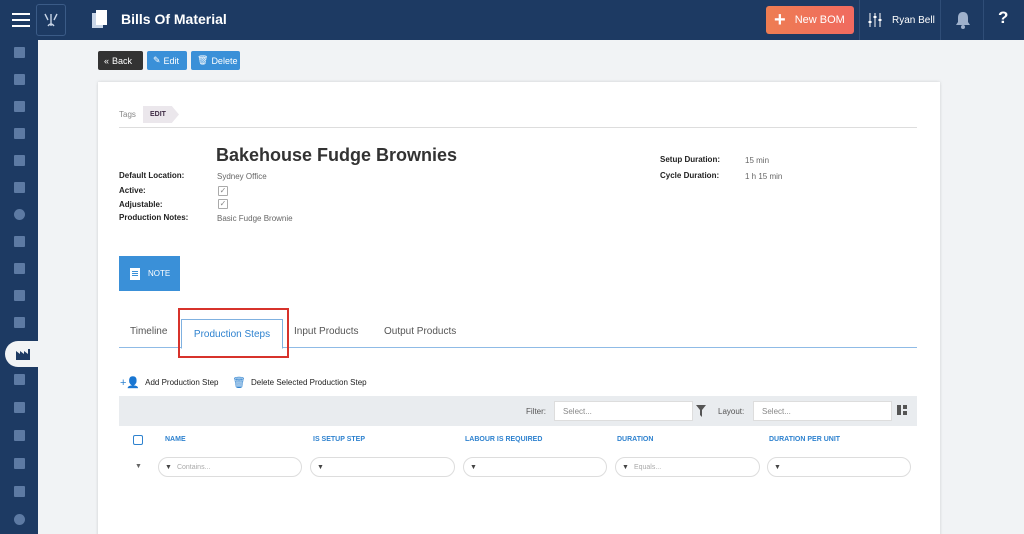 This screenshot has width=1024, height=534. What do you see at coordinates (242, 176) in the screenshot?
I see `default-location-value: Sydney Office` at bounding box center [242, 176].